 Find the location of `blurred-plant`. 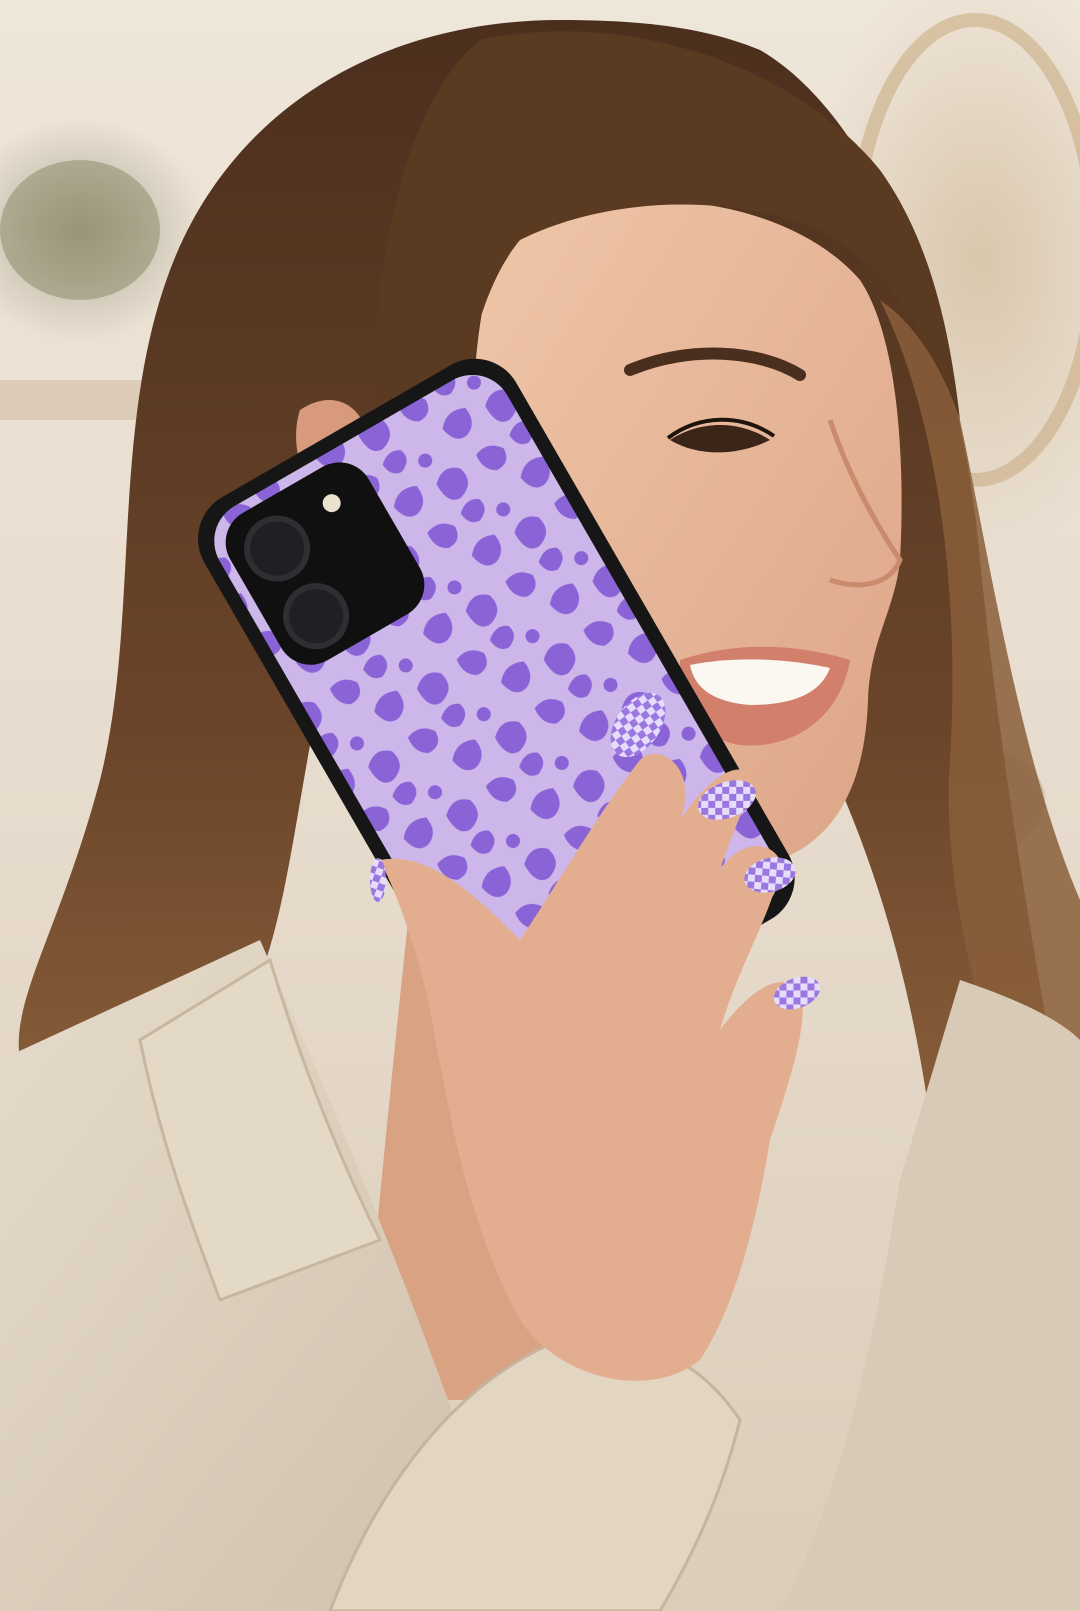

blurred-plant is located at coordinates (80, 230).